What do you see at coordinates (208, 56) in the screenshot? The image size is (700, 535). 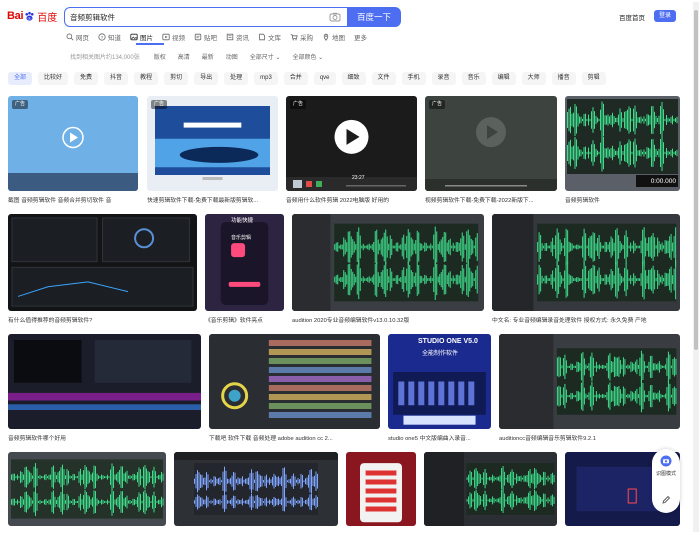 I see `filter-latest: 最新` at bounding box center [208, 56].